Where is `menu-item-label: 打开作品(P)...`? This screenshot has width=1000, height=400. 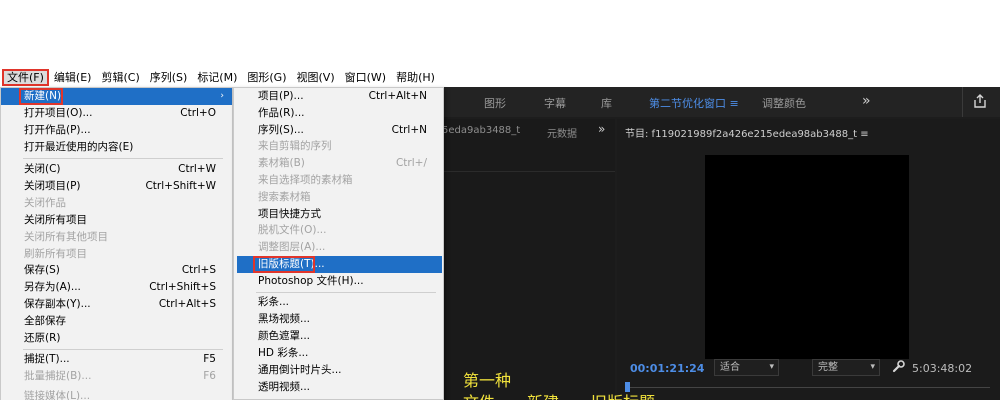 menu-item-label: 打开作品(P)... is located at coordinates (57, 130).